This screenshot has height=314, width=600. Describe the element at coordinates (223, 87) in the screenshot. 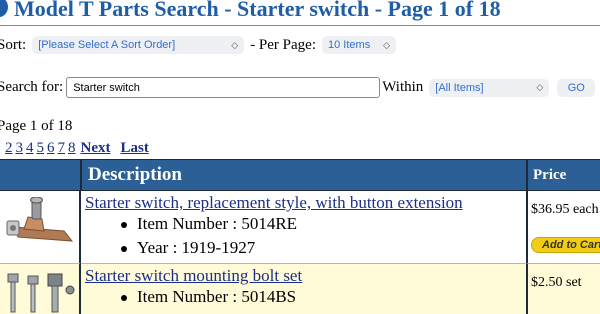

I see `search-input` at that location.